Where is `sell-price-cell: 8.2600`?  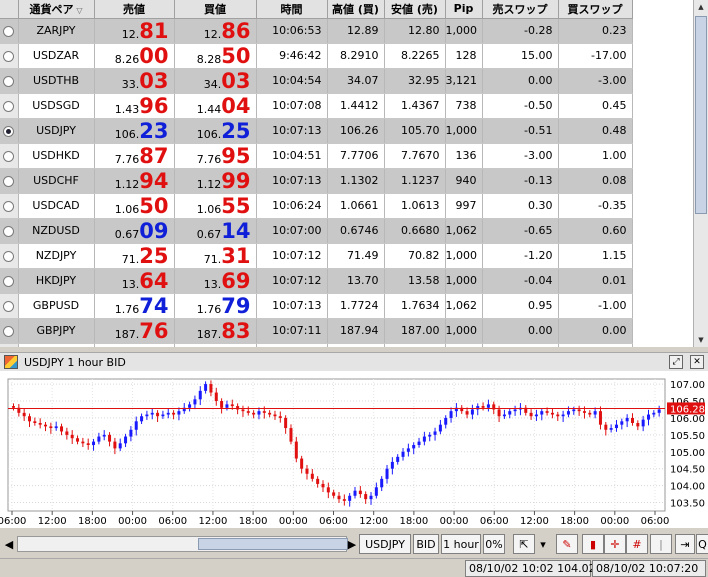 sell-price-cell: 8.2600 is located at coordinates (134, 56).